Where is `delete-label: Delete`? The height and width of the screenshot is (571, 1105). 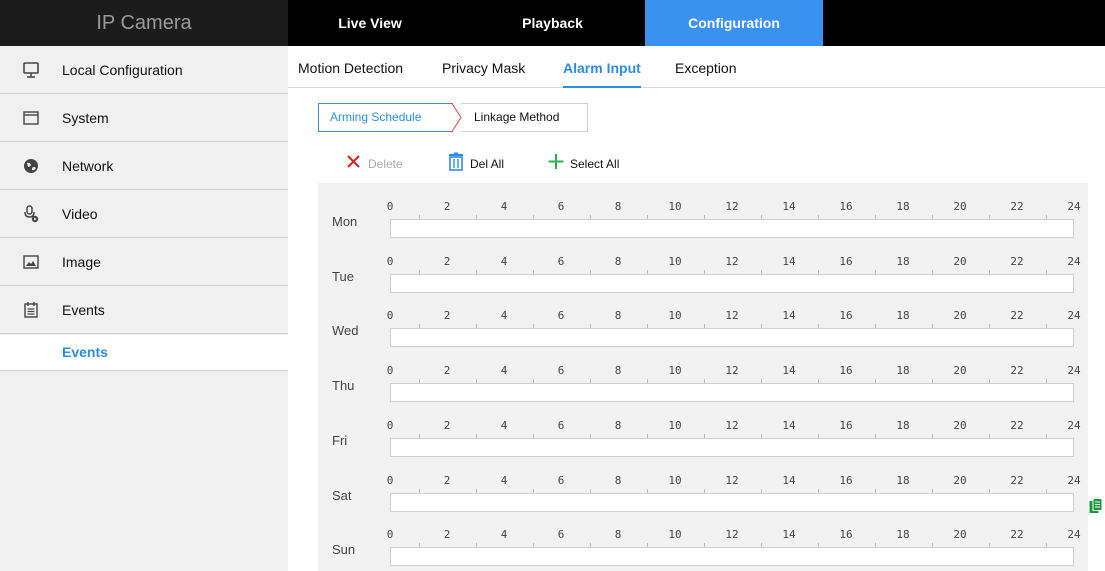 delete-label: Delete is located at coordinates (385, 164).